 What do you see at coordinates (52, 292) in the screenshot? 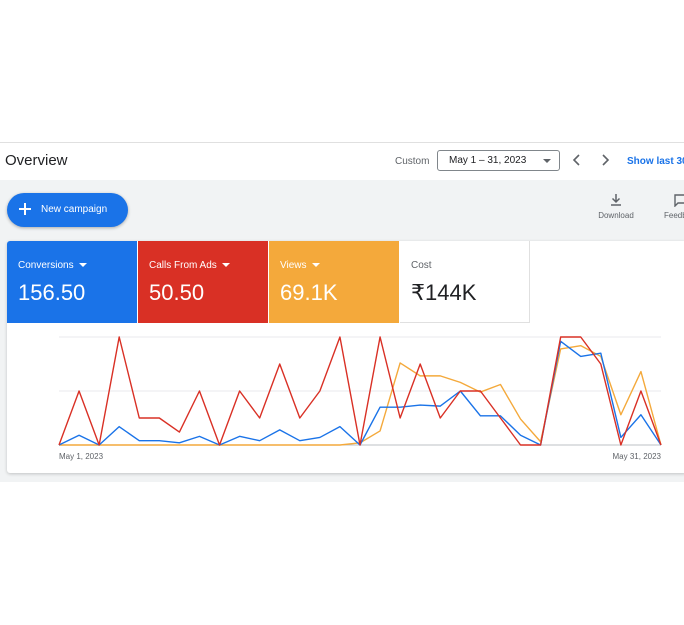
I see `metric-value-conversions: 156.50` at bounding box center [52, 292].